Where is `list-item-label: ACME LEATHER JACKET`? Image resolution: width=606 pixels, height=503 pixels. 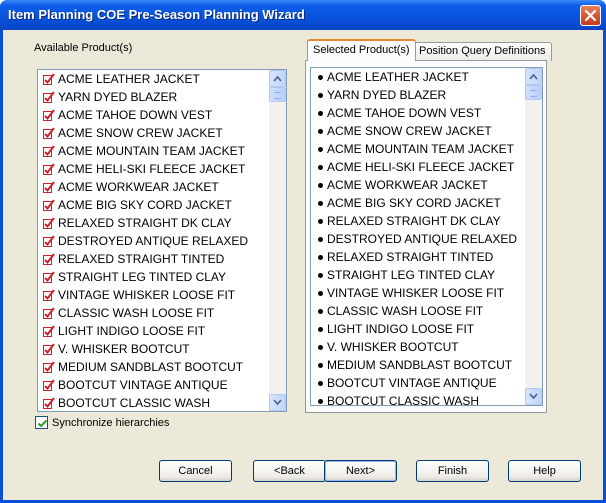
list-item-label: ACME LEATHER JACKET is located at coordinates (398, 77).